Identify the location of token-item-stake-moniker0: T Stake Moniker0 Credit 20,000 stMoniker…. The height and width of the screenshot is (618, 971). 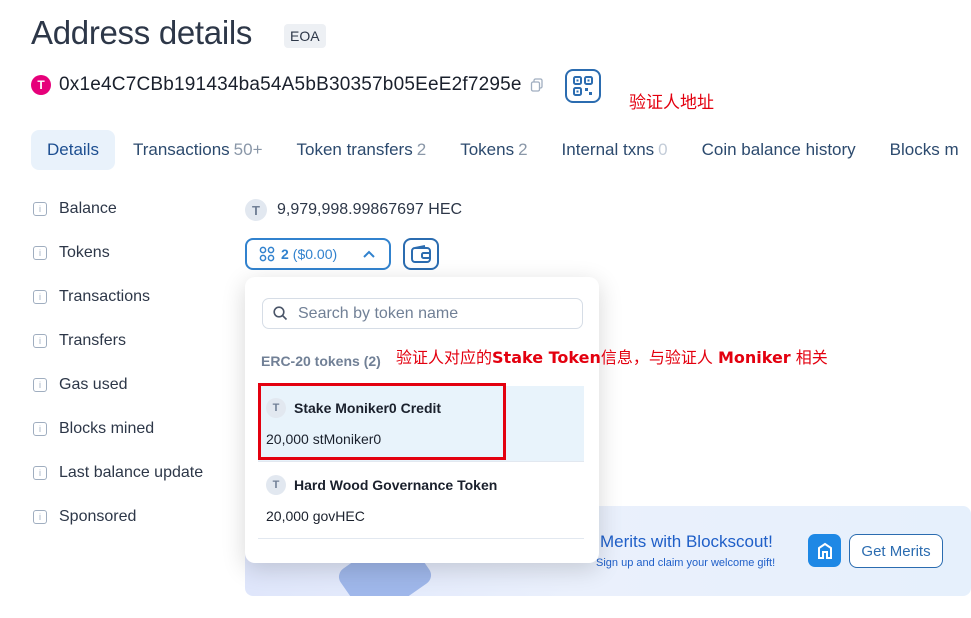
(421, 424).